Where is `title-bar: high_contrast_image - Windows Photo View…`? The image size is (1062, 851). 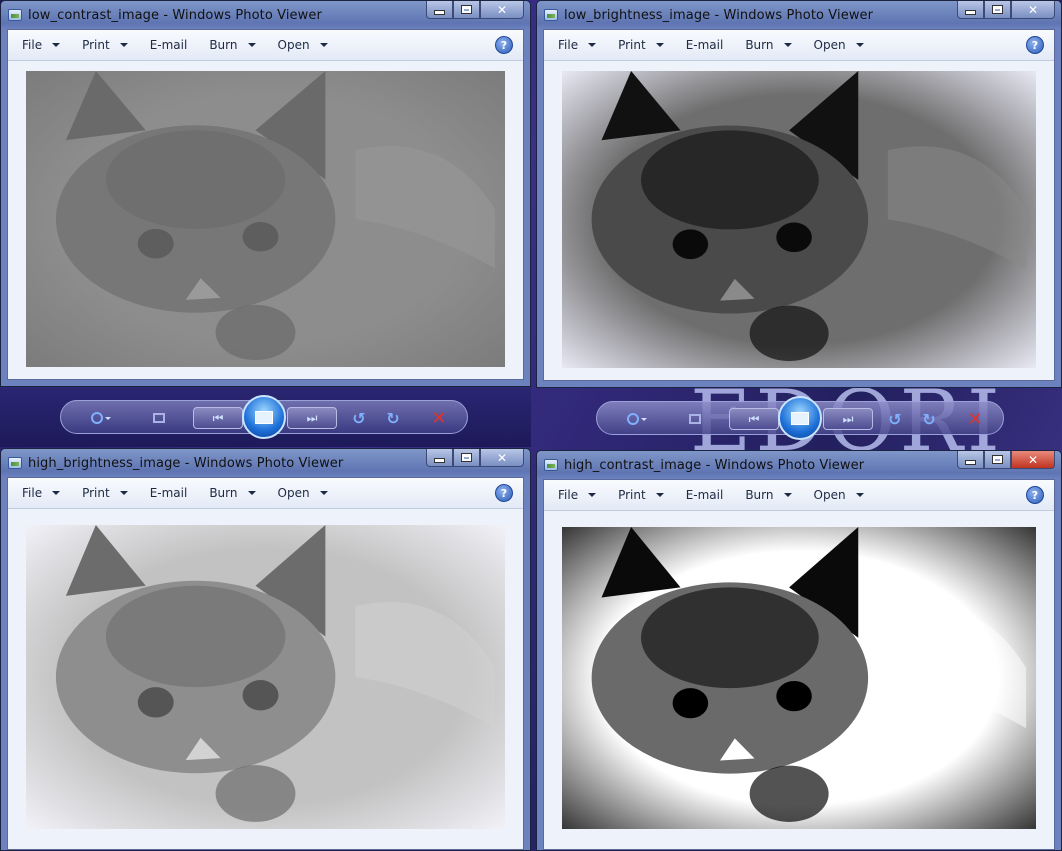 title-bar: high_contrast_image - Windows Photo View… is located at coordinates (799, 465).